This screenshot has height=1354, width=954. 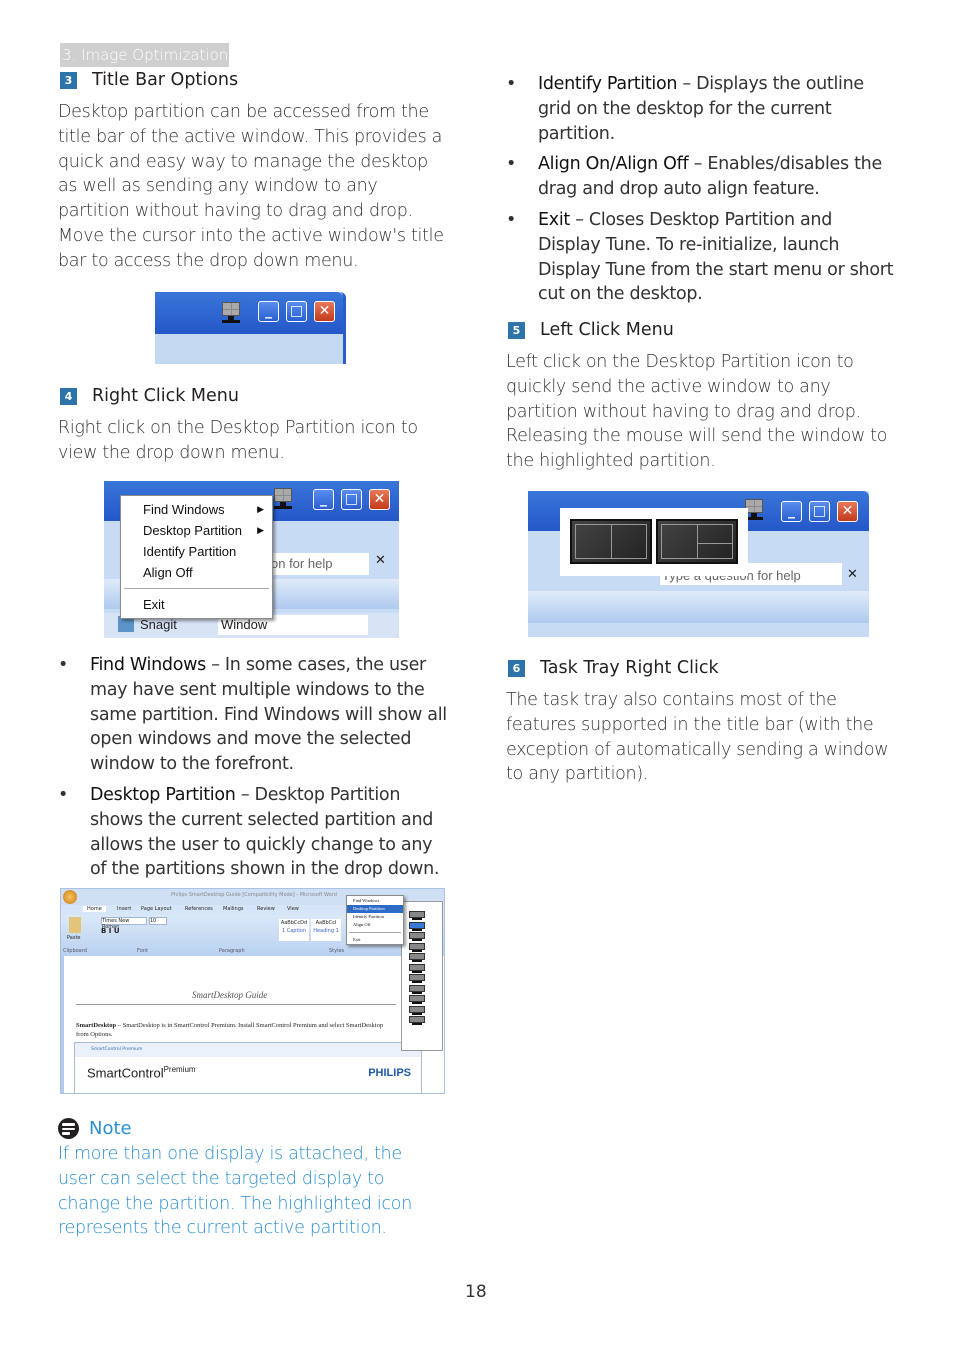 What do you see at coordinates (326, 930) in the screenshot?
I see `style-heading-1: AaBbCcI Heading 1` at bounding box center [326, 930].